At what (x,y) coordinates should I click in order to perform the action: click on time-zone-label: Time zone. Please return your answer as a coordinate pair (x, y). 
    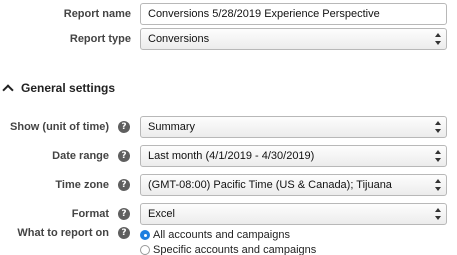
    Looking at the image, I should click on (82, 185).